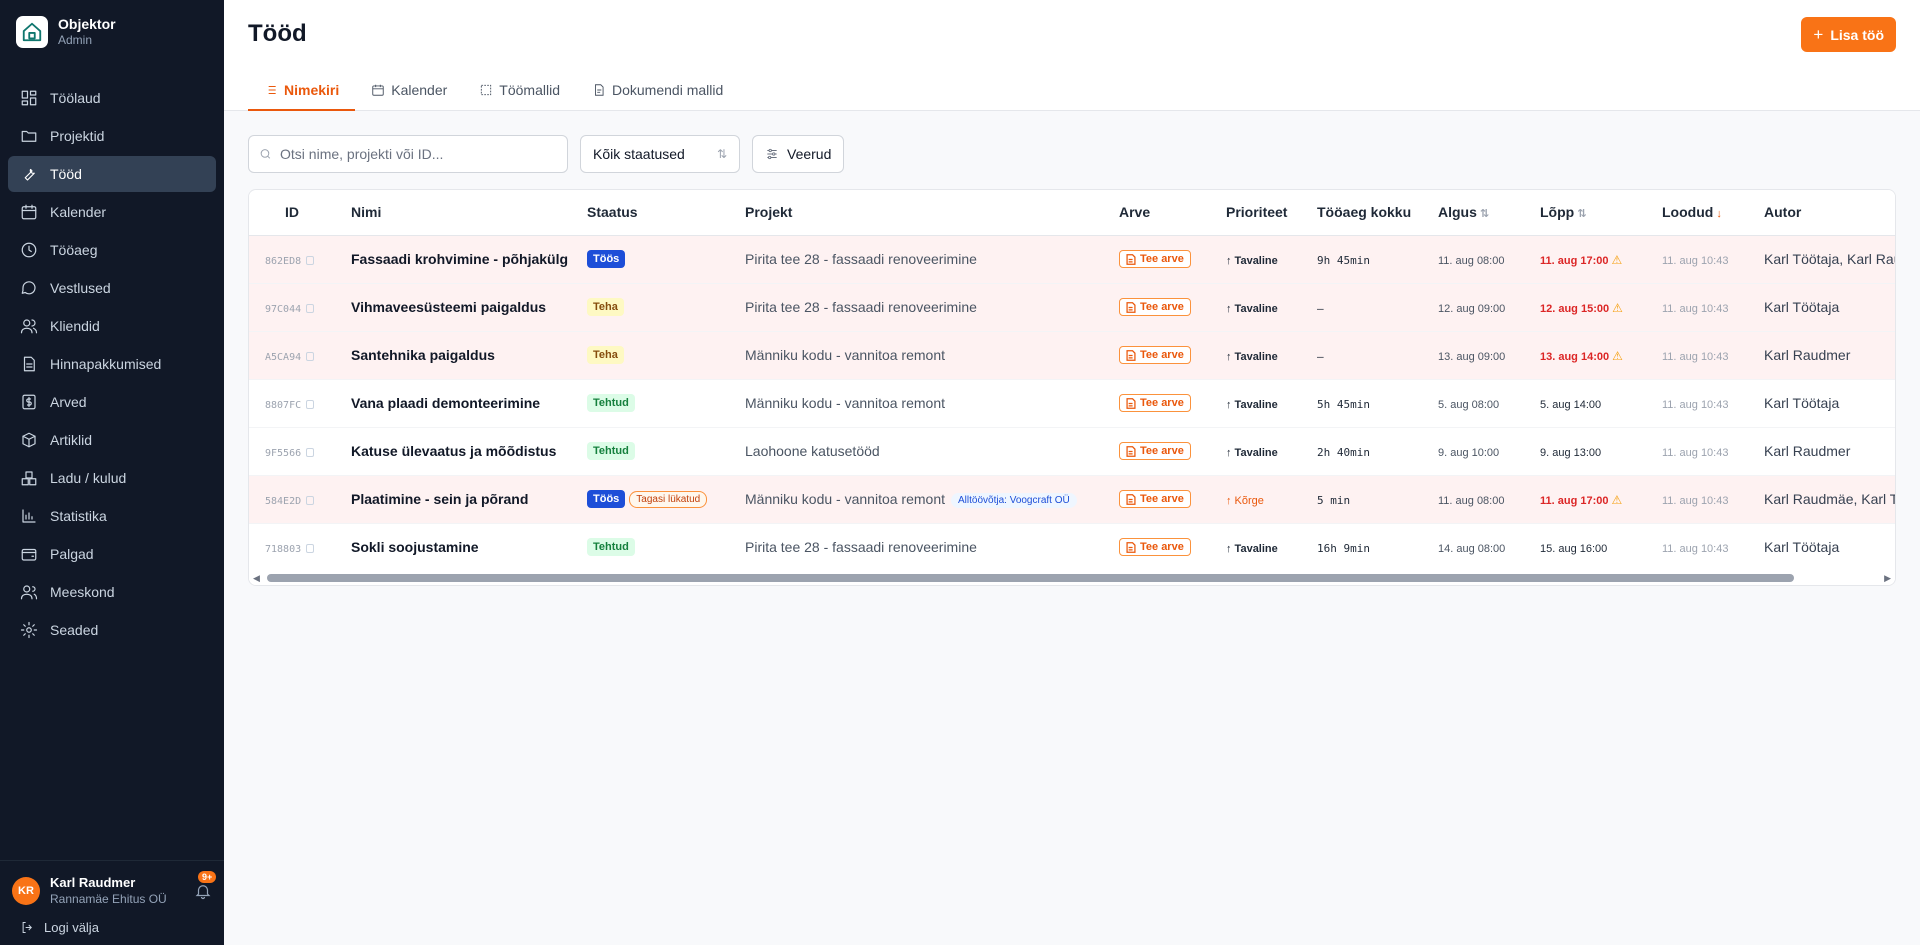 Image resolution: width=1920 pixels, height=945 pixels. What do you see at coordinates (302, 91) in the screenshot?
I see `tab-list: Nimekiri` at bounding box center [302, 91].